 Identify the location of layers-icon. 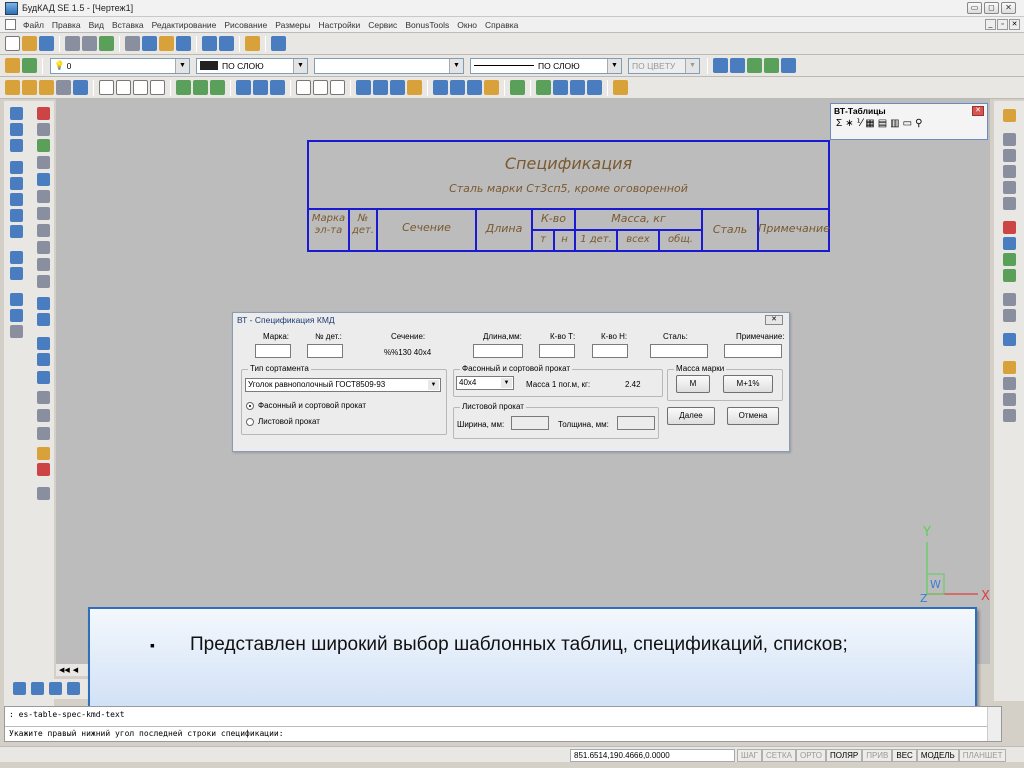
(12, 65).